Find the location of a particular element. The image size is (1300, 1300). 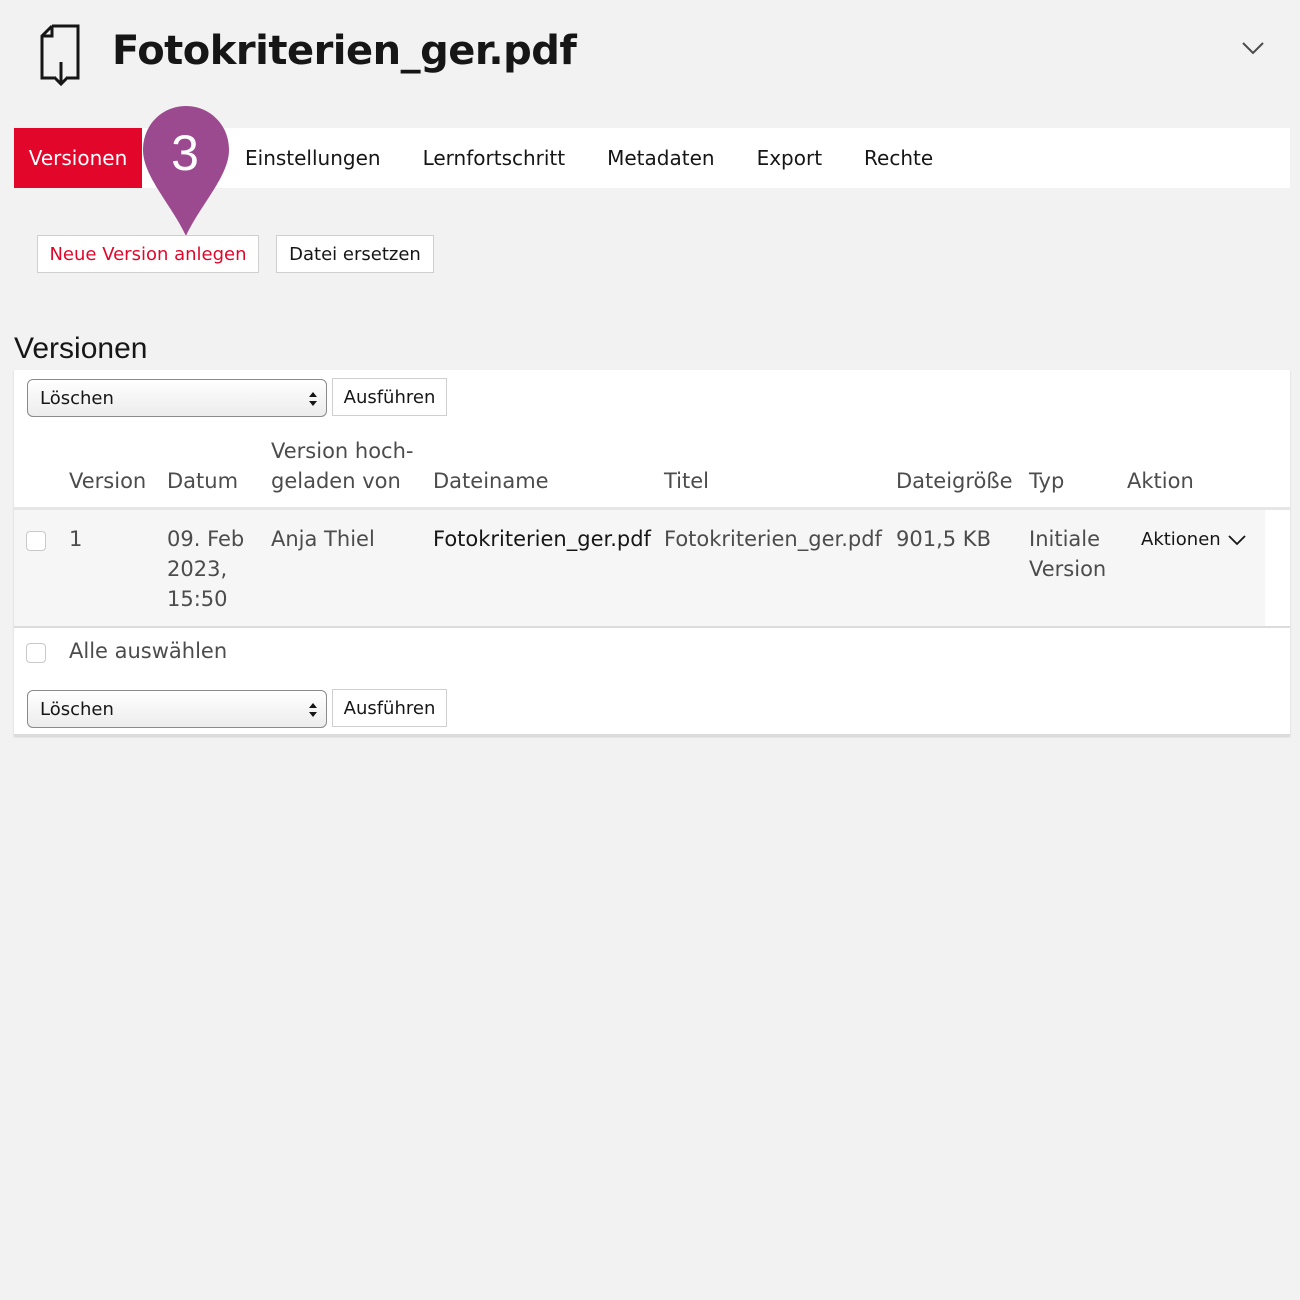

actions-dropdown-label: Aktionen is located at coordinates (1181, 539).